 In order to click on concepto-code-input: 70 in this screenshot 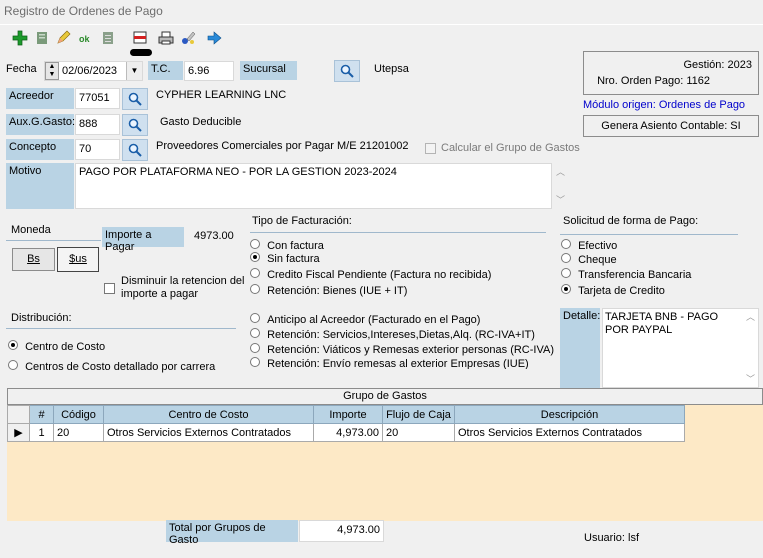, I will do `click(97, 149)`.